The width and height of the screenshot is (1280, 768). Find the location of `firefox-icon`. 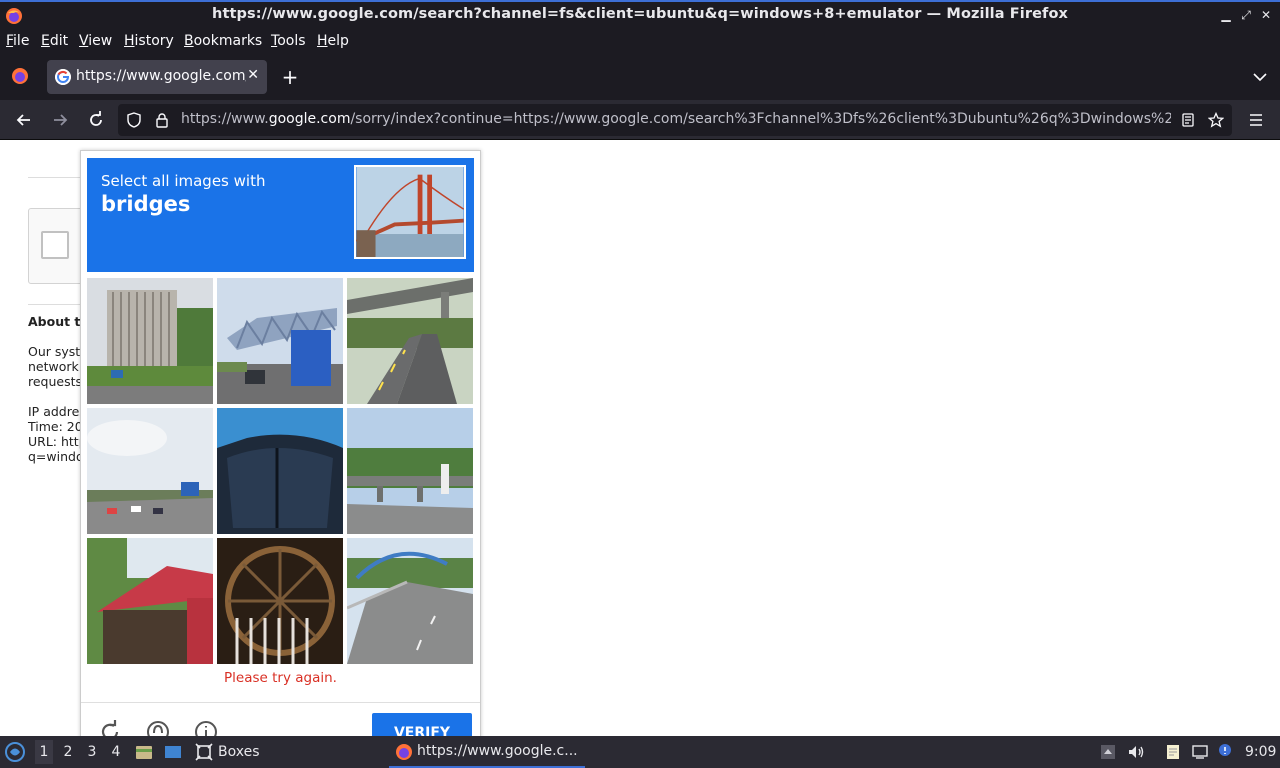

firefox-icon is located at coordinates (404, 752).